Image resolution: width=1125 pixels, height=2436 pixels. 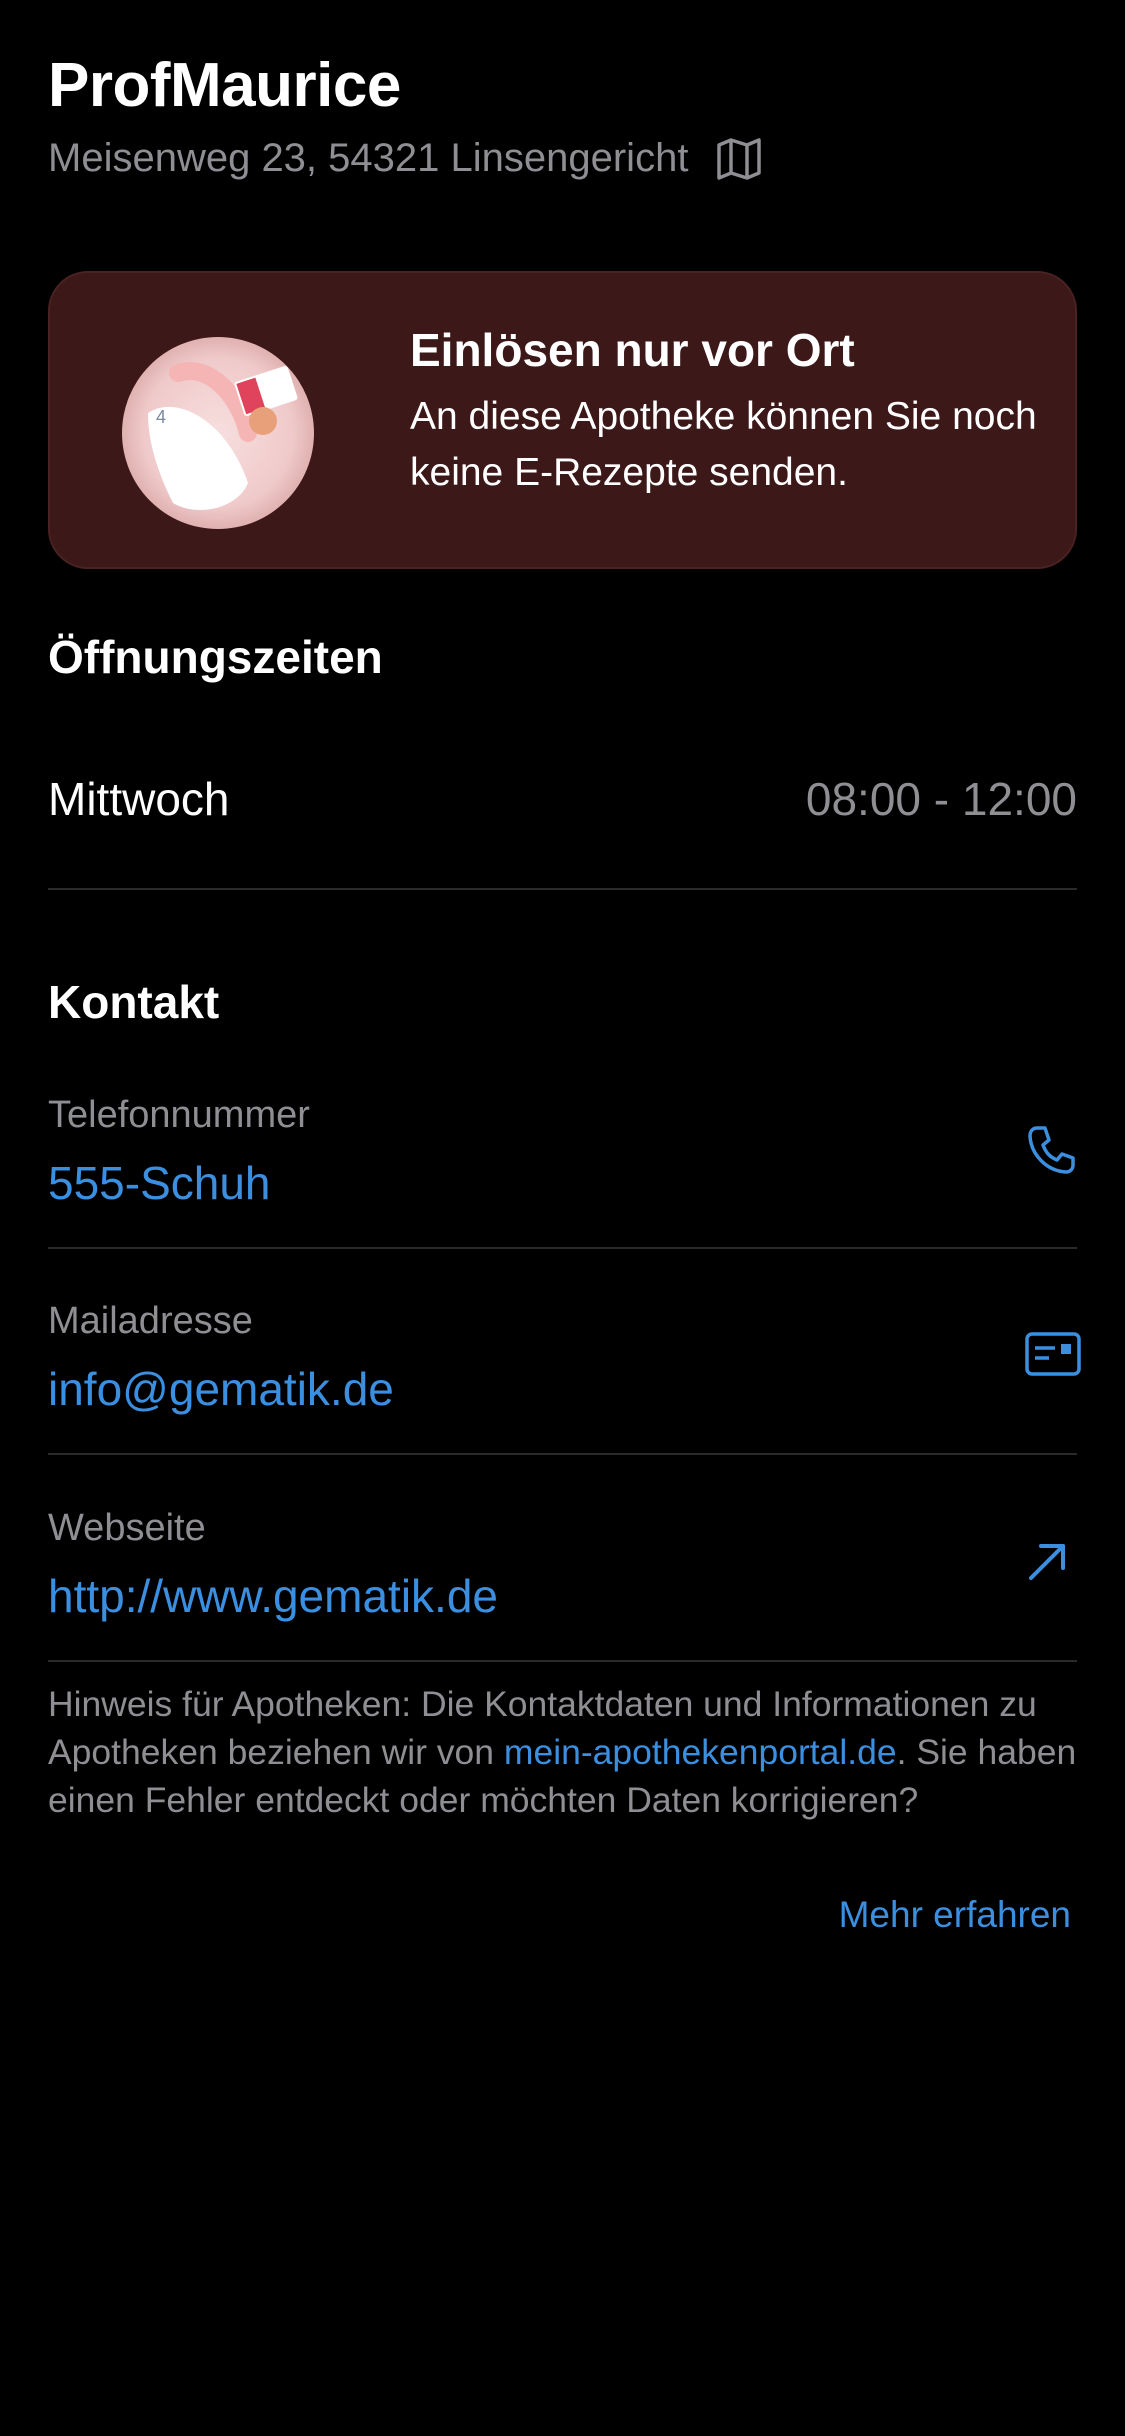 I want to click on address-row: Meisenweg 23, 54321 Linsengericht, so click(x=405, y=158).